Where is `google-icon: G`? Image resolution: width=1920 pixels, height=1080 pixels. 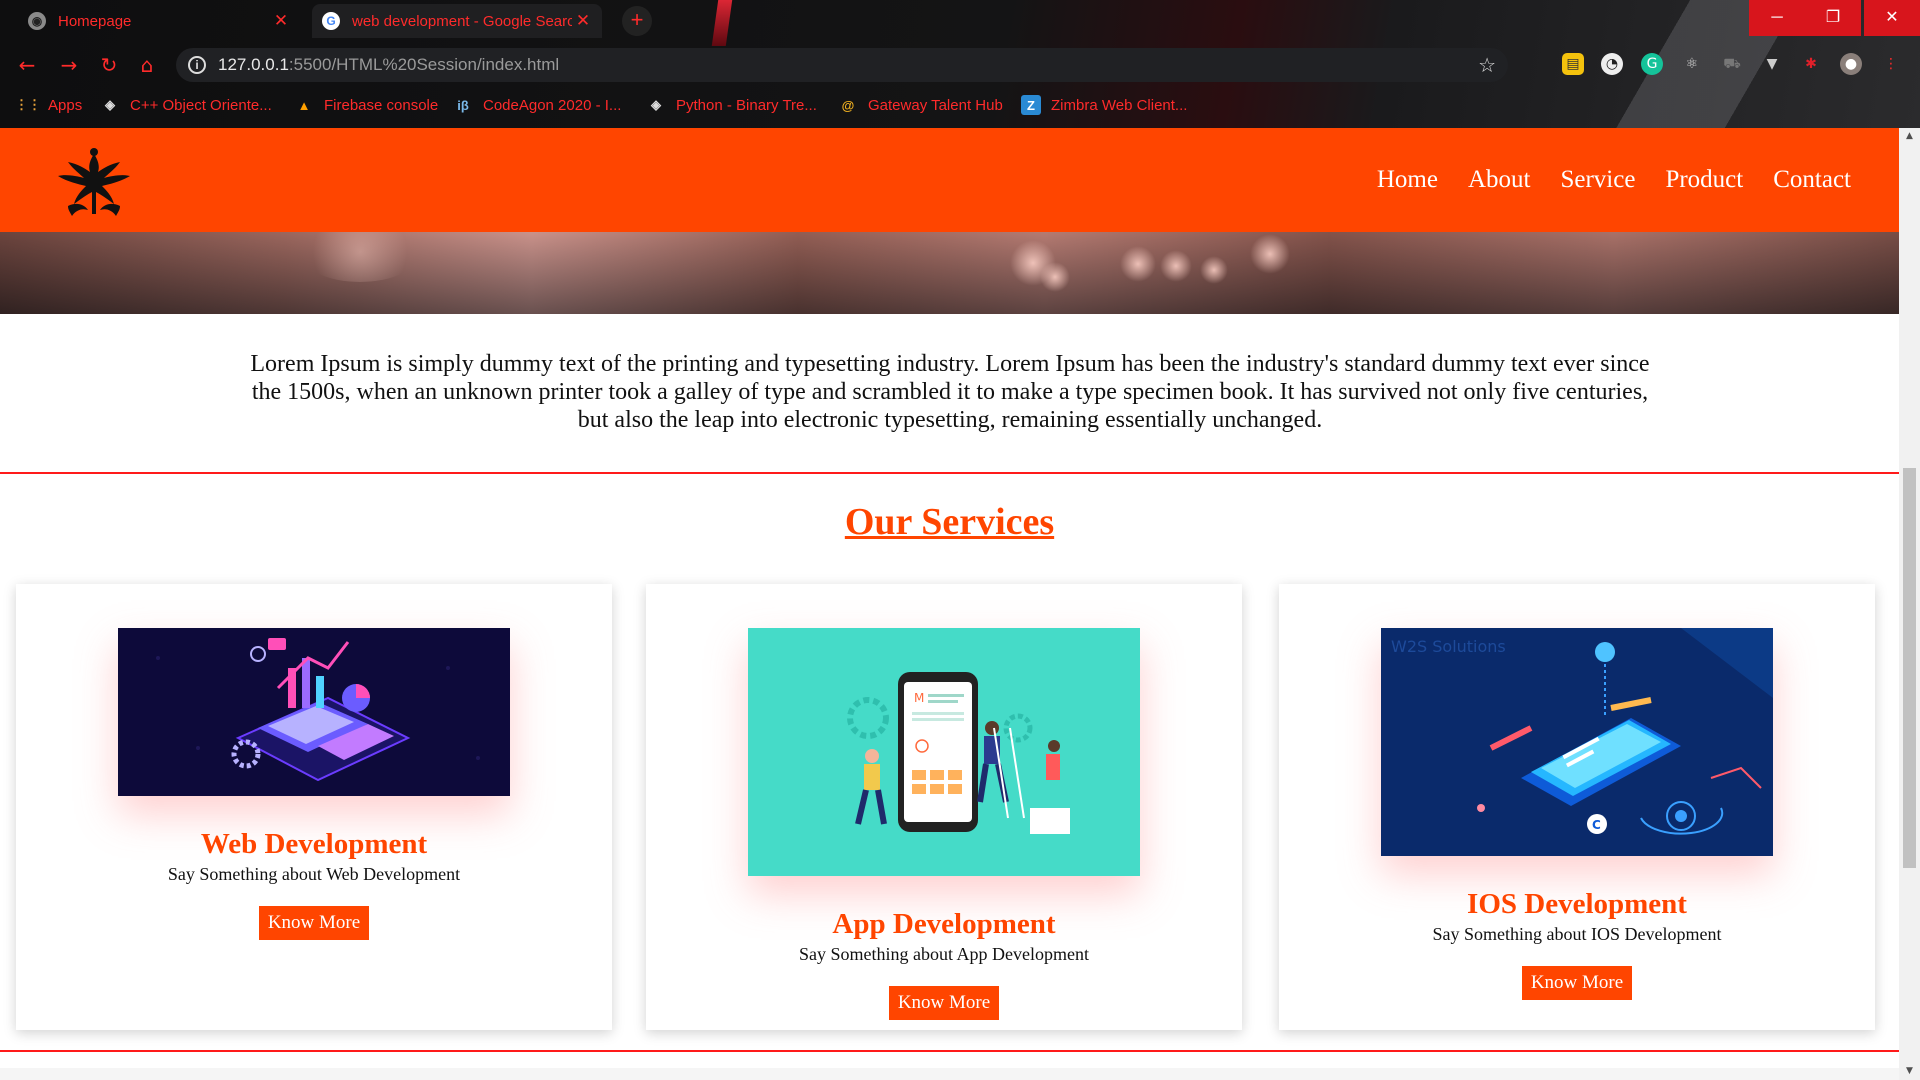 google-icon: G is located at coordinates (331, 21).